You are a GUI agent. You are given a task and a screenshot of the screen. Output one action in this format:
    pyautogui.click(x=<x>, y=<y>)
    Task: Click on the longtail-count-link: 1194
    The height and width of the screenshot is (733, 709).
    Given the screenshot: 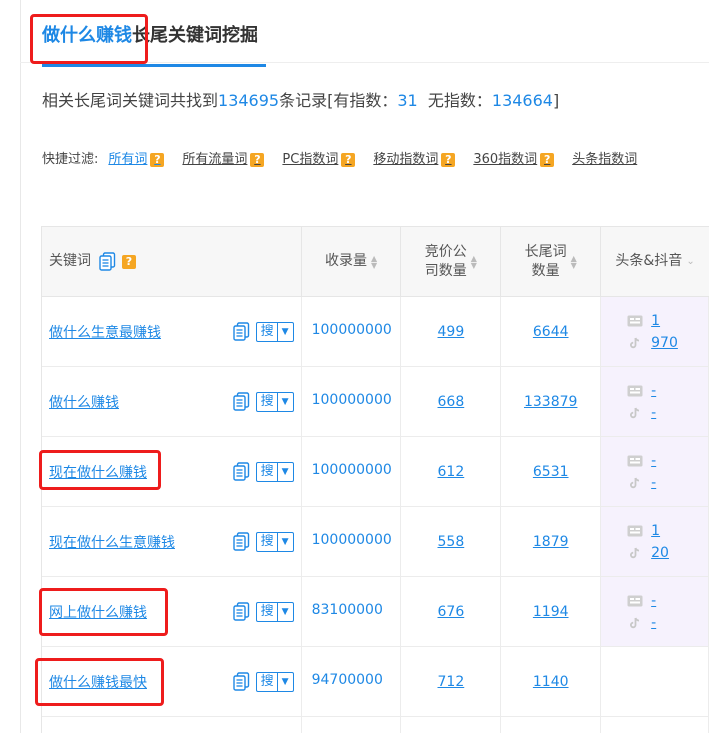 What is the action you would take?
    pyautogui.click(x=551, y=612)
    